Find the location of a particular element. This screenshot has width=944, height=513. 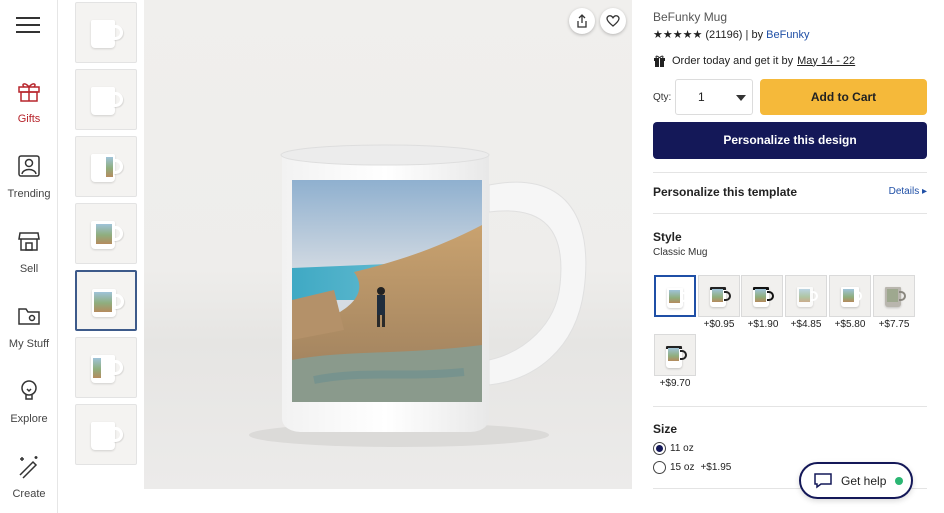

qty-select: 1 is located at coordinates (714, 97).